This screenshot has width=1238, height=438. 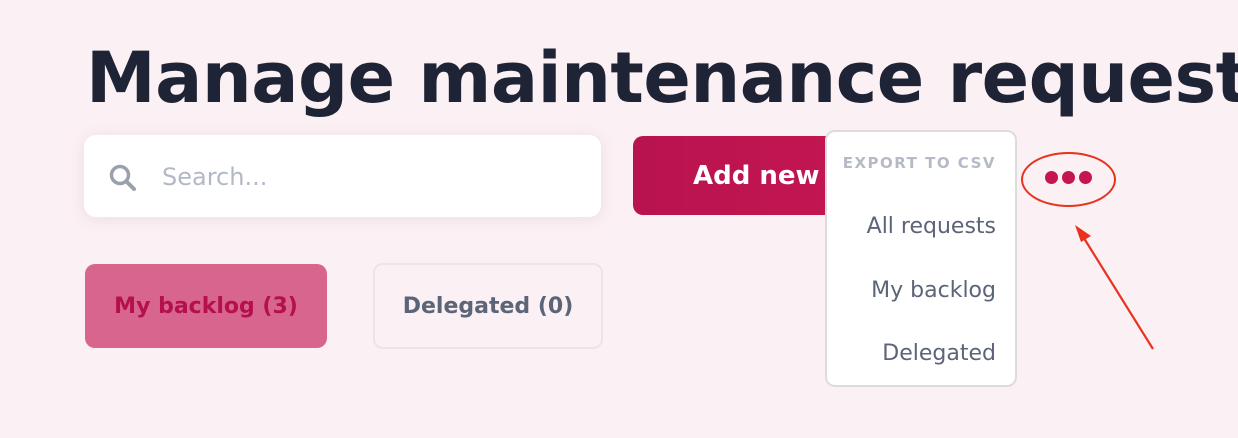 I want to click on search-input, so click(x=372, y=177).